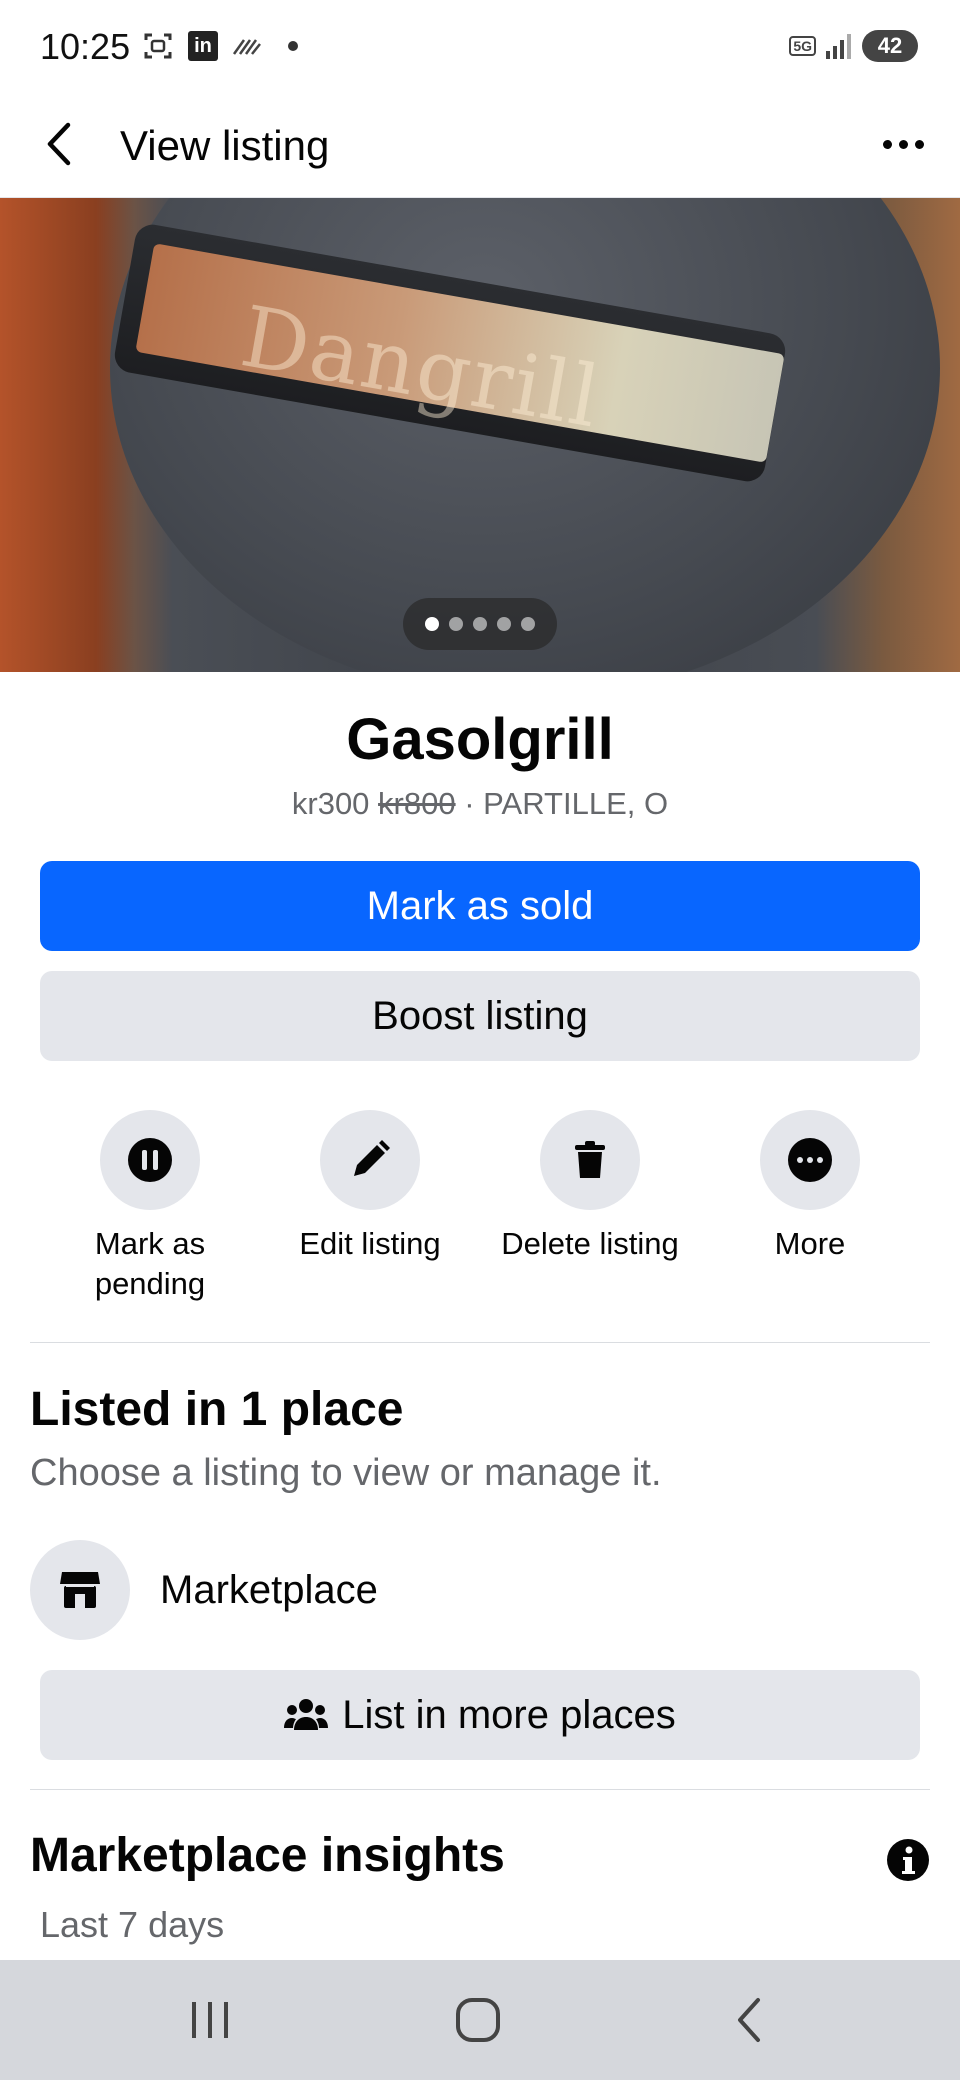  What do you see at coordinates (150, 1207) in the screenshot?
I see `mark-as-pending-action: Mark as pending` at bounding box center [150, 1207].